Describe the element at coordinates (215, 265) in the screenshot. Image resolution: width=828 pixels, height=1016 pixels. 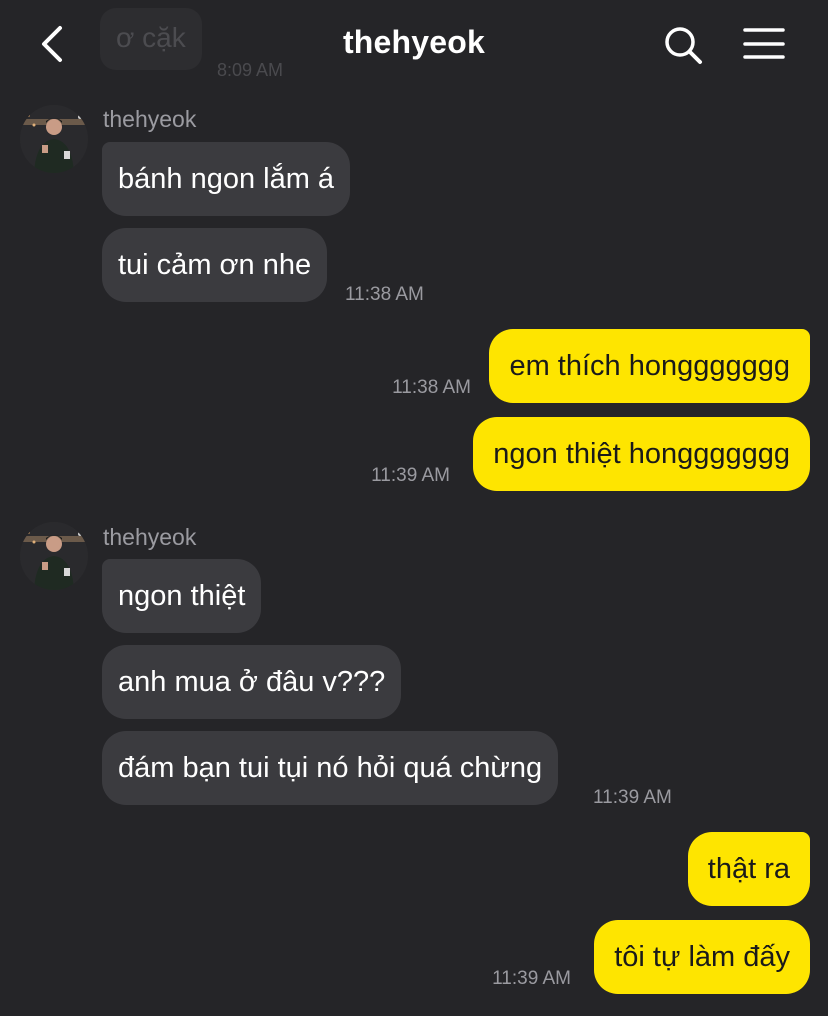
I see `incoming-message: tui cảm ơn nhe` at that location.